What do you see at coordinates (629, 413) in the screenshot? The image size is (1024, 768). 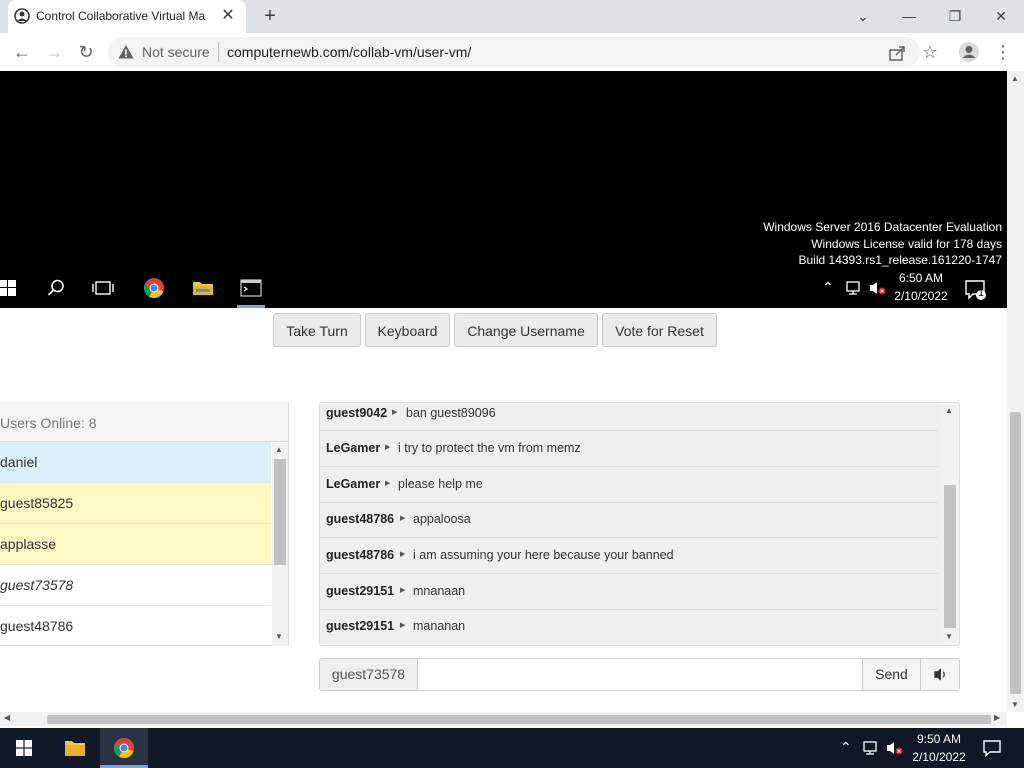 I see `chat-message: guest9042 ban guest89096` at bounding box center [629, 413].